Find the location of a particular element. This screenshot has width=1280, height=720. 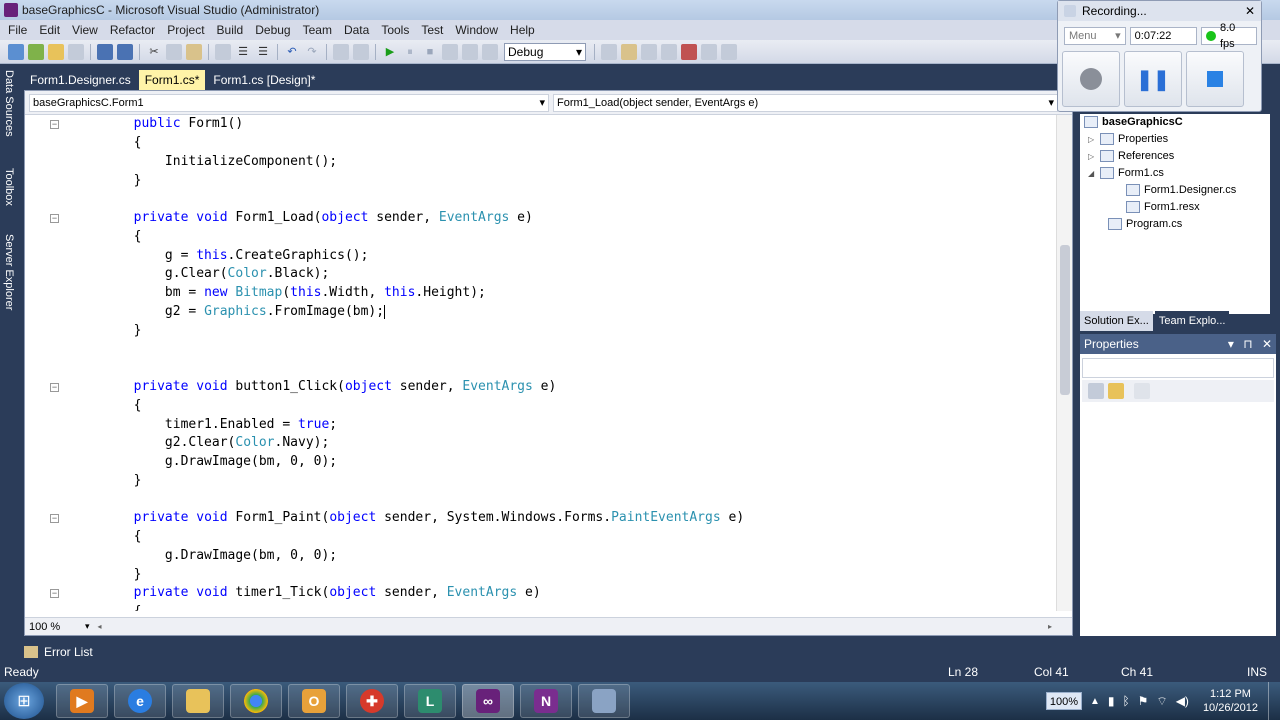

pin-icon: ⊓ is located at coordinates (1247, 344).